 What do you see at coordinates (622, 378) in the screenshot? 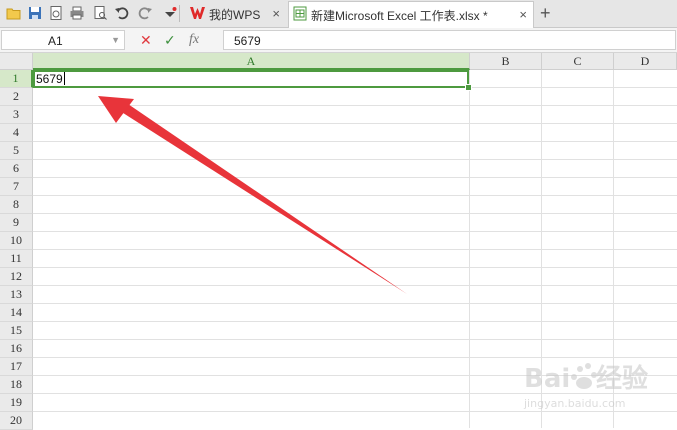
I see `svg-text: 经验` at bounding box center [622, 378].